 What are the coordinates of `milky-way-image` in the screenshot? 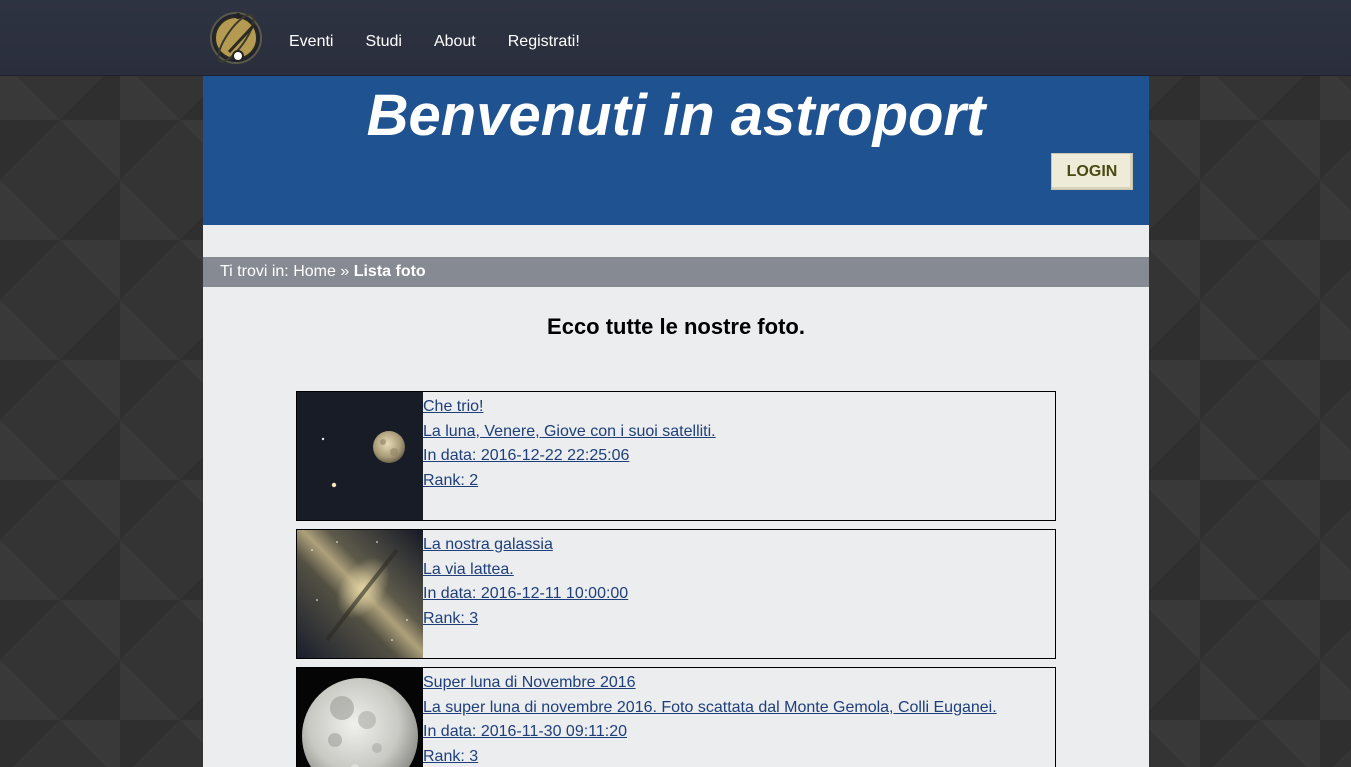 It's located at (360, 594).